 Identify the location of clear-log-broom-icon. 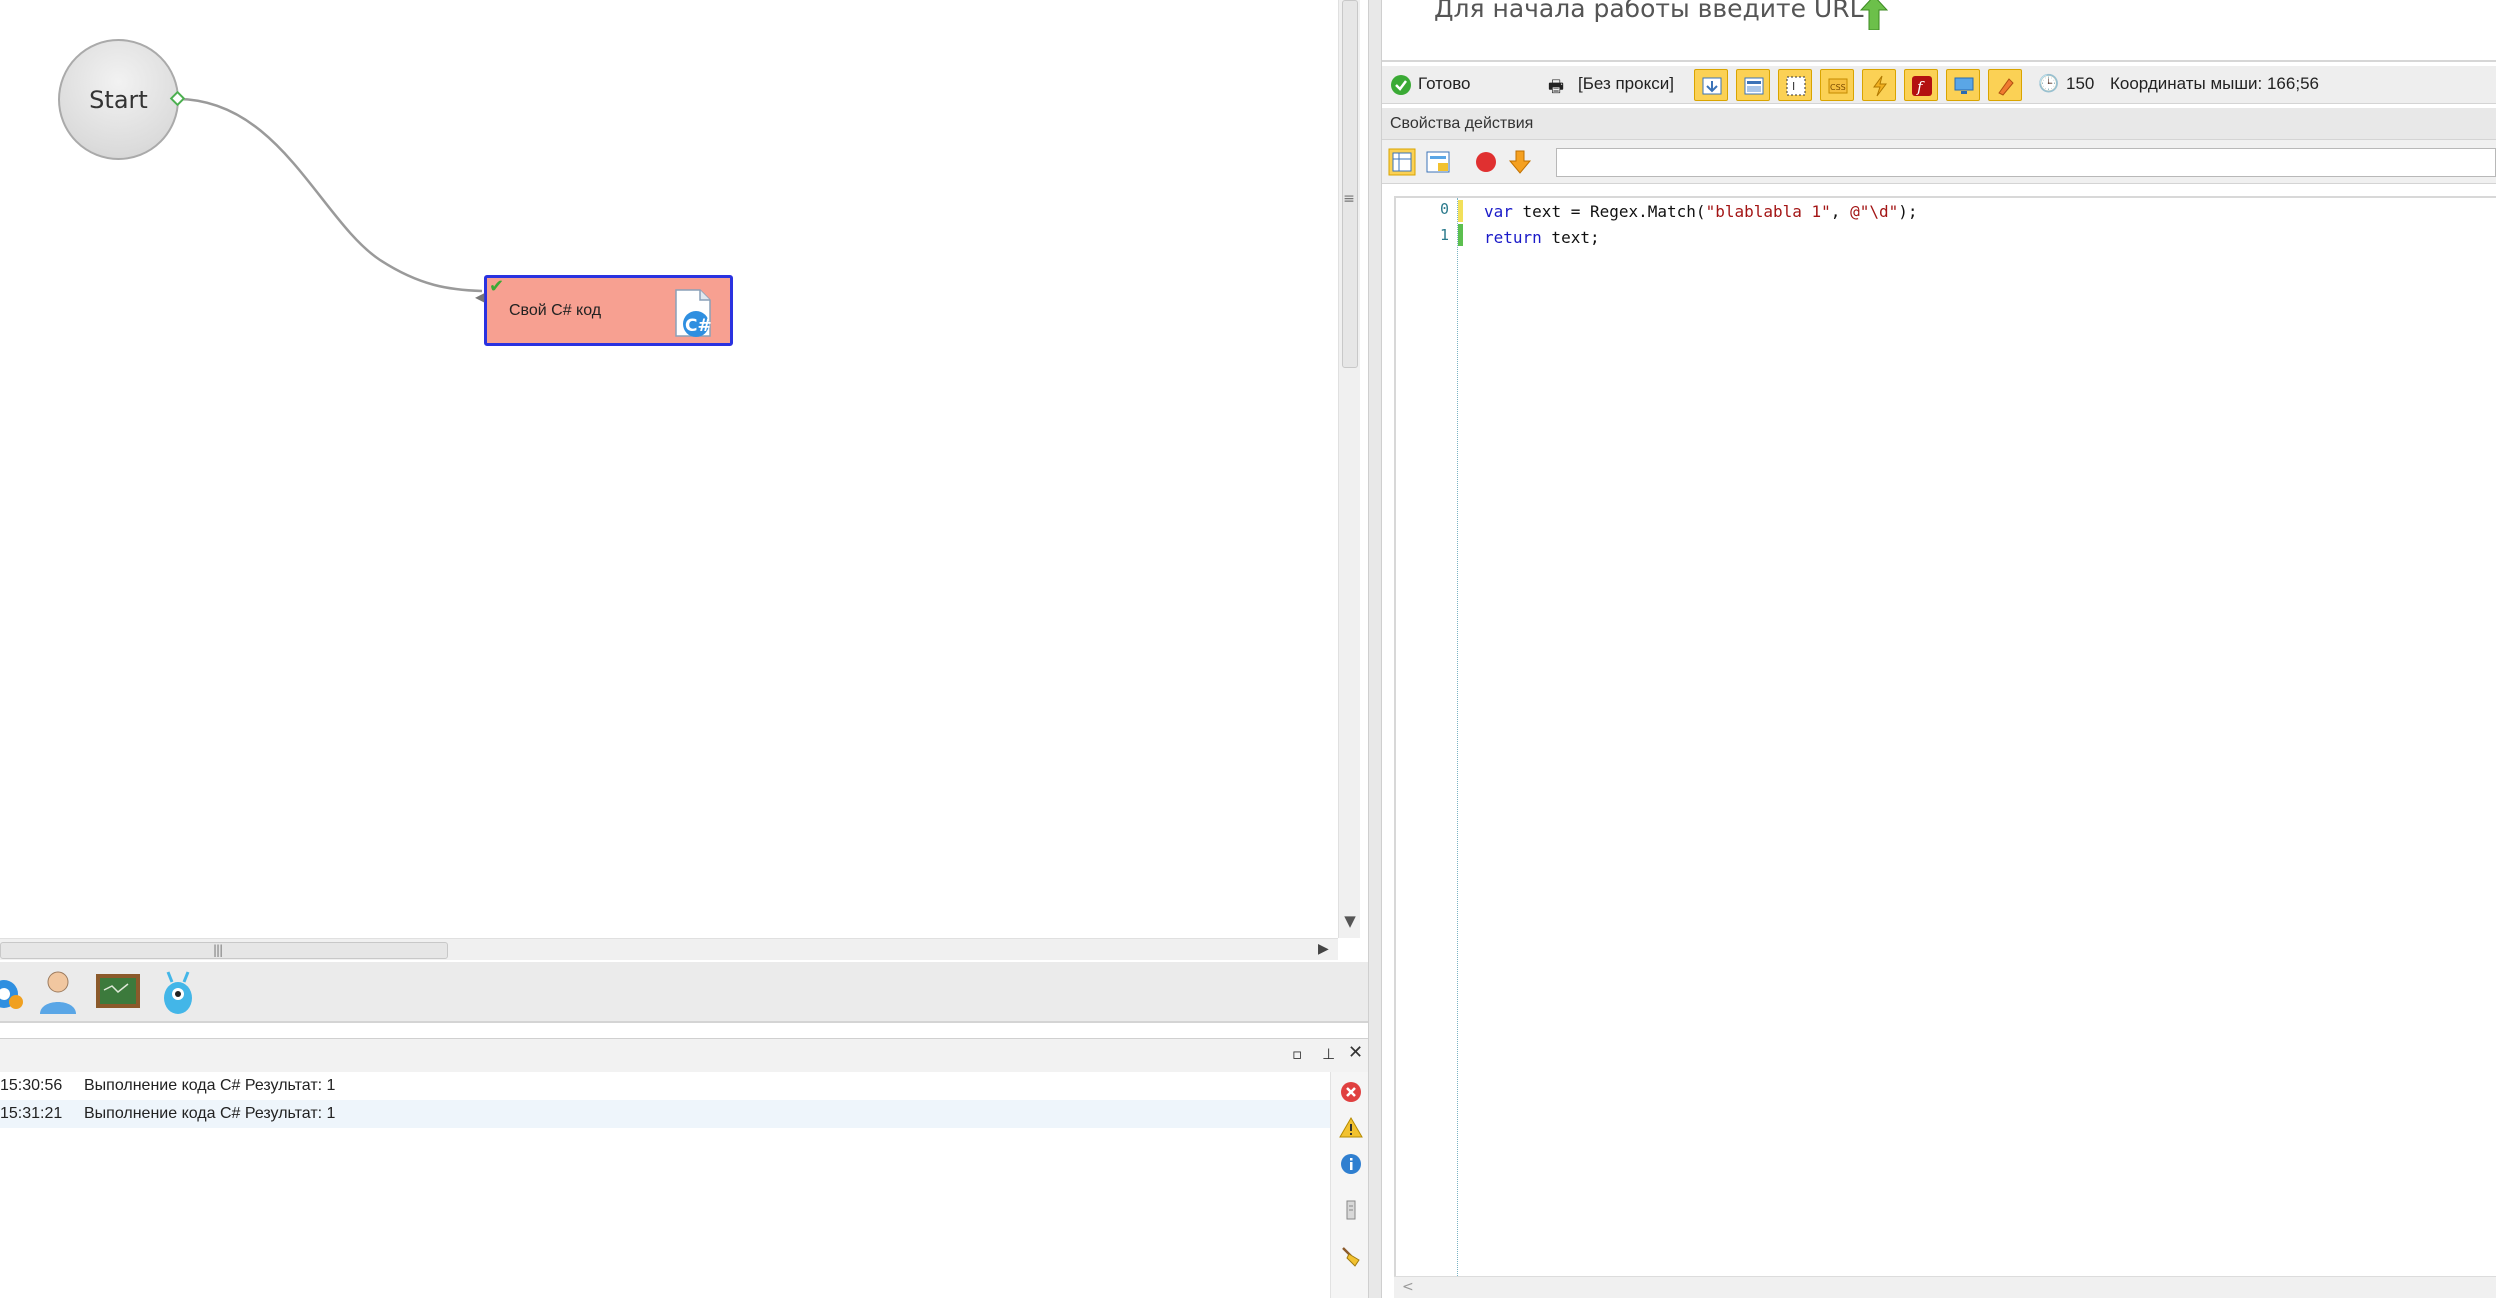
(1351, 1256).